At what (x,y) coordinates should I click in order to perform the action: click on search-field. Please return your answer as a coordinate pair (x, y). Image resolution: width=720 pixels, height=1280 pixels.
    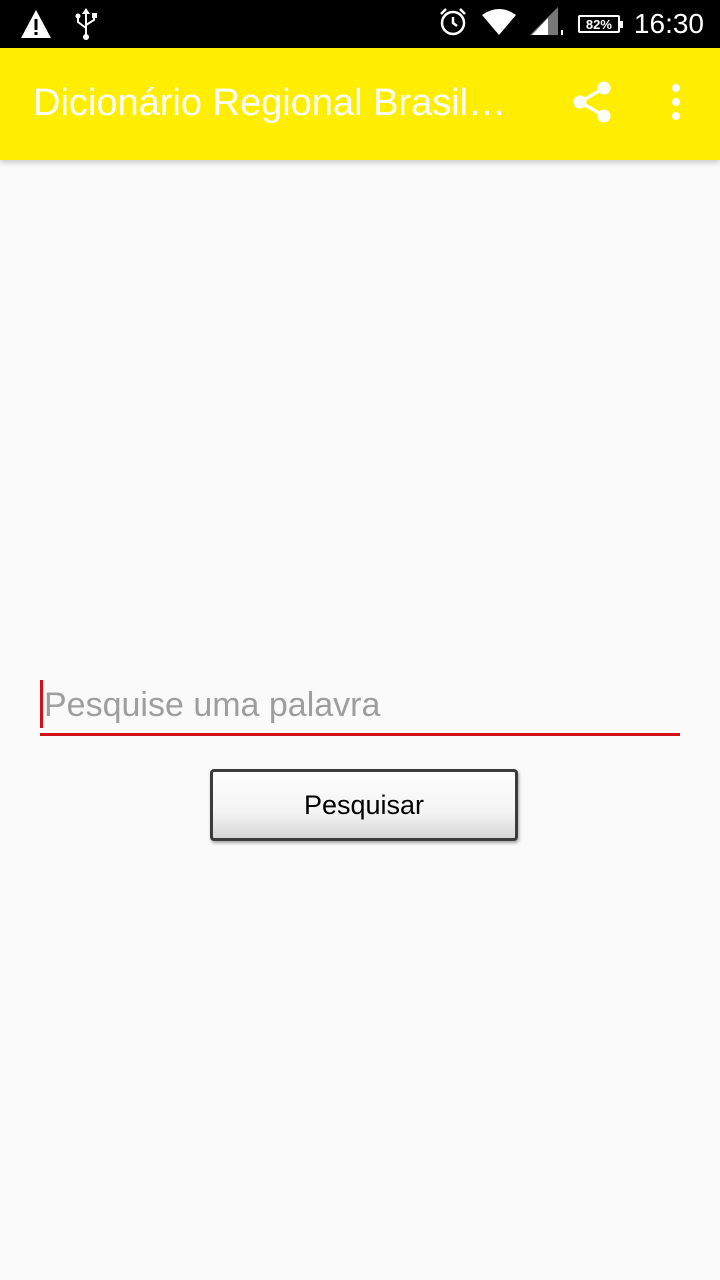
    Looking at the image, I should click on (360, 708).